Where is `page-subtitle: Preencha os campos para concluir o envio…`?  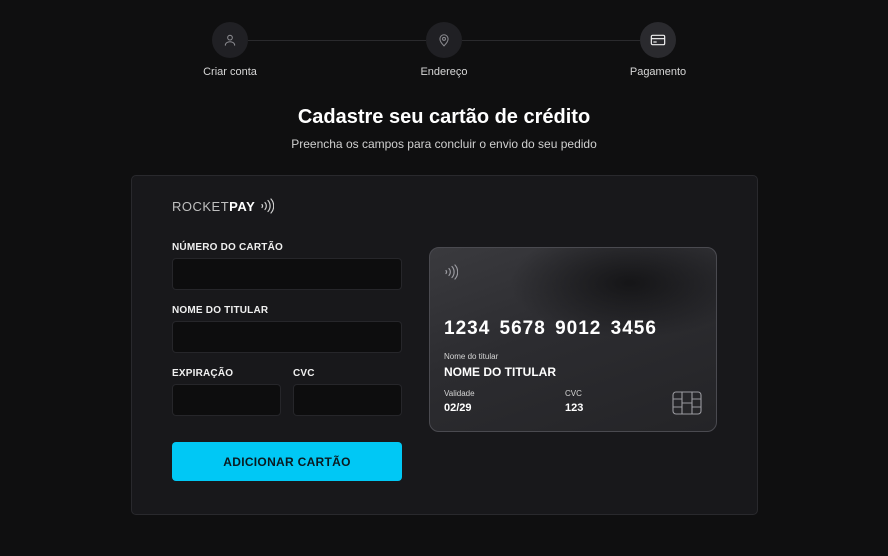
page-subtitle: Preencha os campos para concluir o envio… is located at coordinates (444, 144).